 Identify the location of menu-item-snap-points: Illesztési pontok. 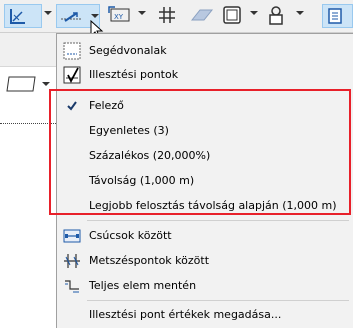
(205, 75).